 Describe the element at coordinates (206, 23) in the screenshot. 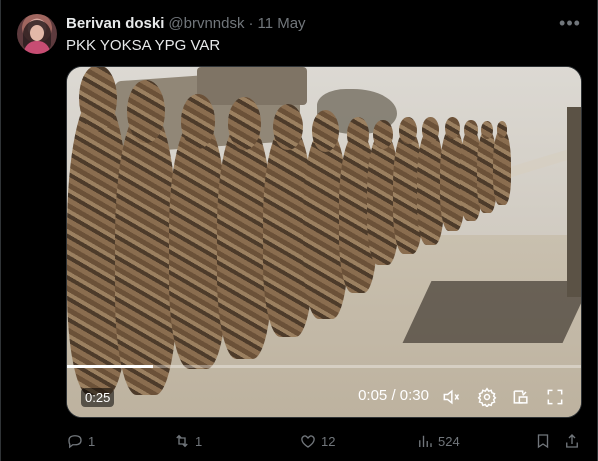

I see `author-handle: @brvnndsk` at that location.